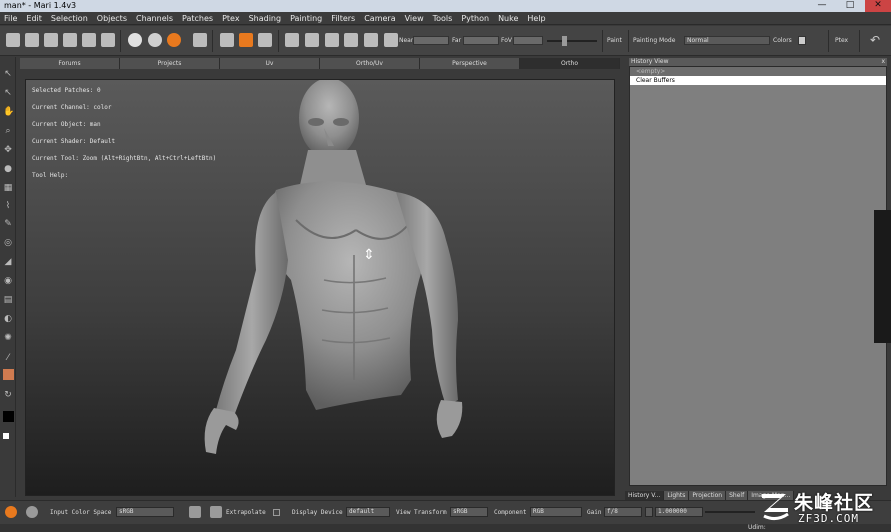  Describe the element at coordinates (155, 18) in the screenshot. I see `menu-channels: Channels` at that location.